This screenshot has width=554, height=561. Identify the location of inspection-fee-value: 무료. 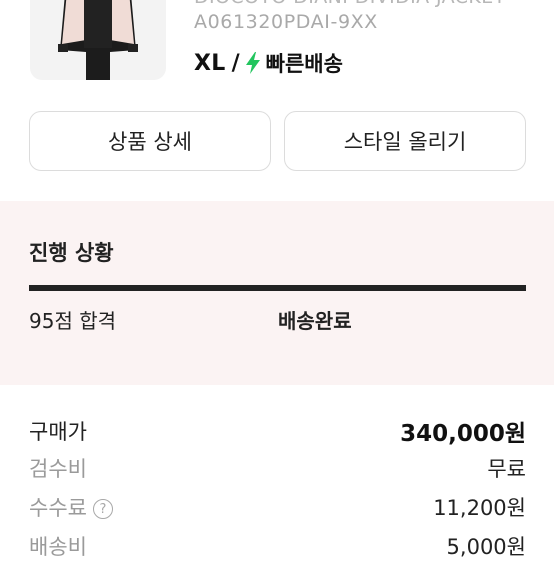
(506, 469).